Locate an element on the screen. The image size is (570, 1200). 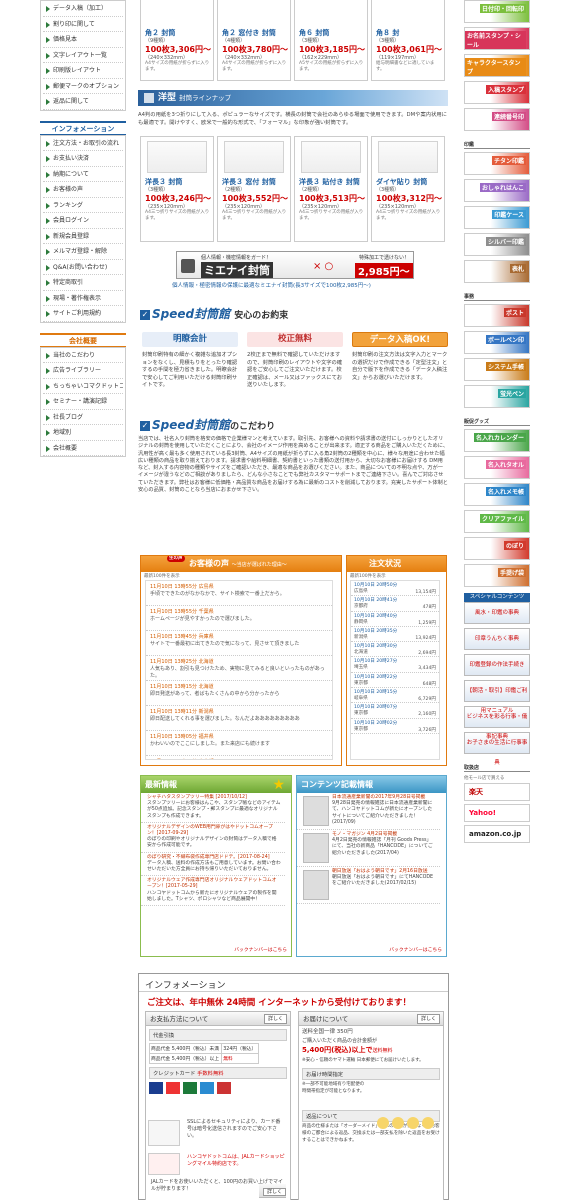
nav-item: 割り印に関して is located at coordinates (83, 24).